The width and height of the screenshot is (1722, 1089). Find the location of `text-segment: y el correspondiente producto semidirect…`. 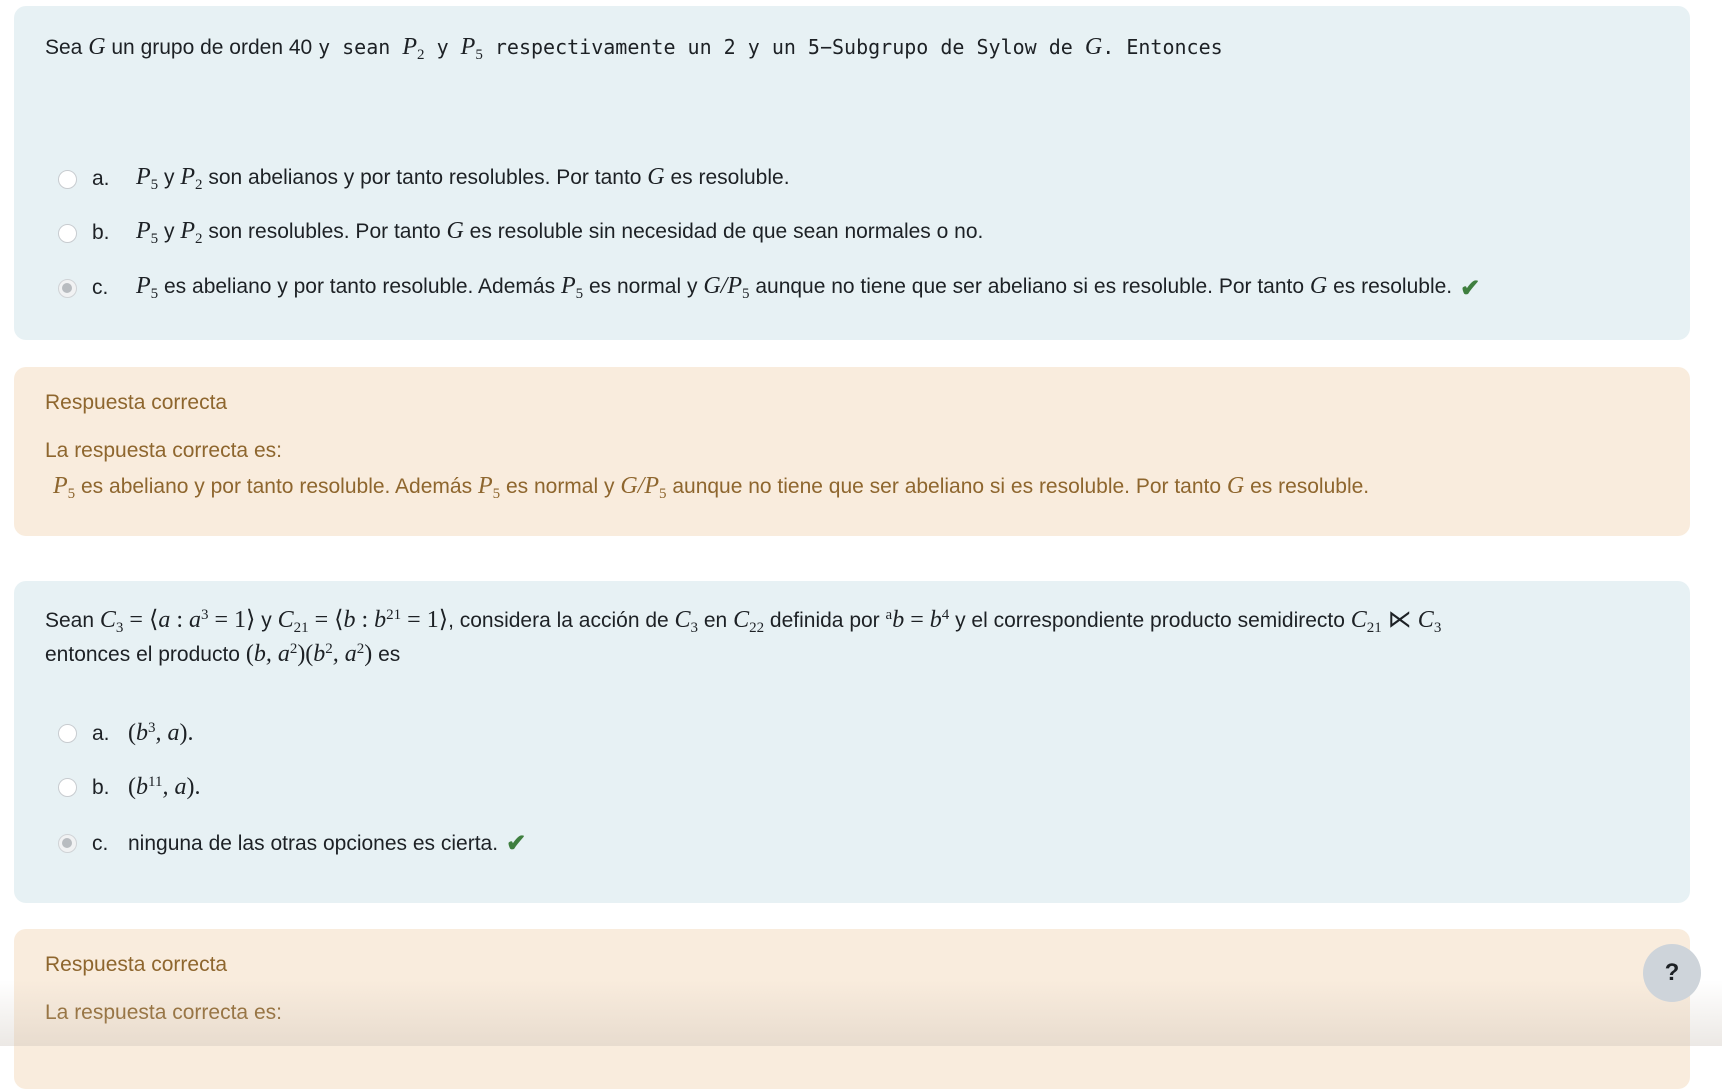

text-segment: y el correspondiente producto semidirect… is located at coordinates (1150, 620).